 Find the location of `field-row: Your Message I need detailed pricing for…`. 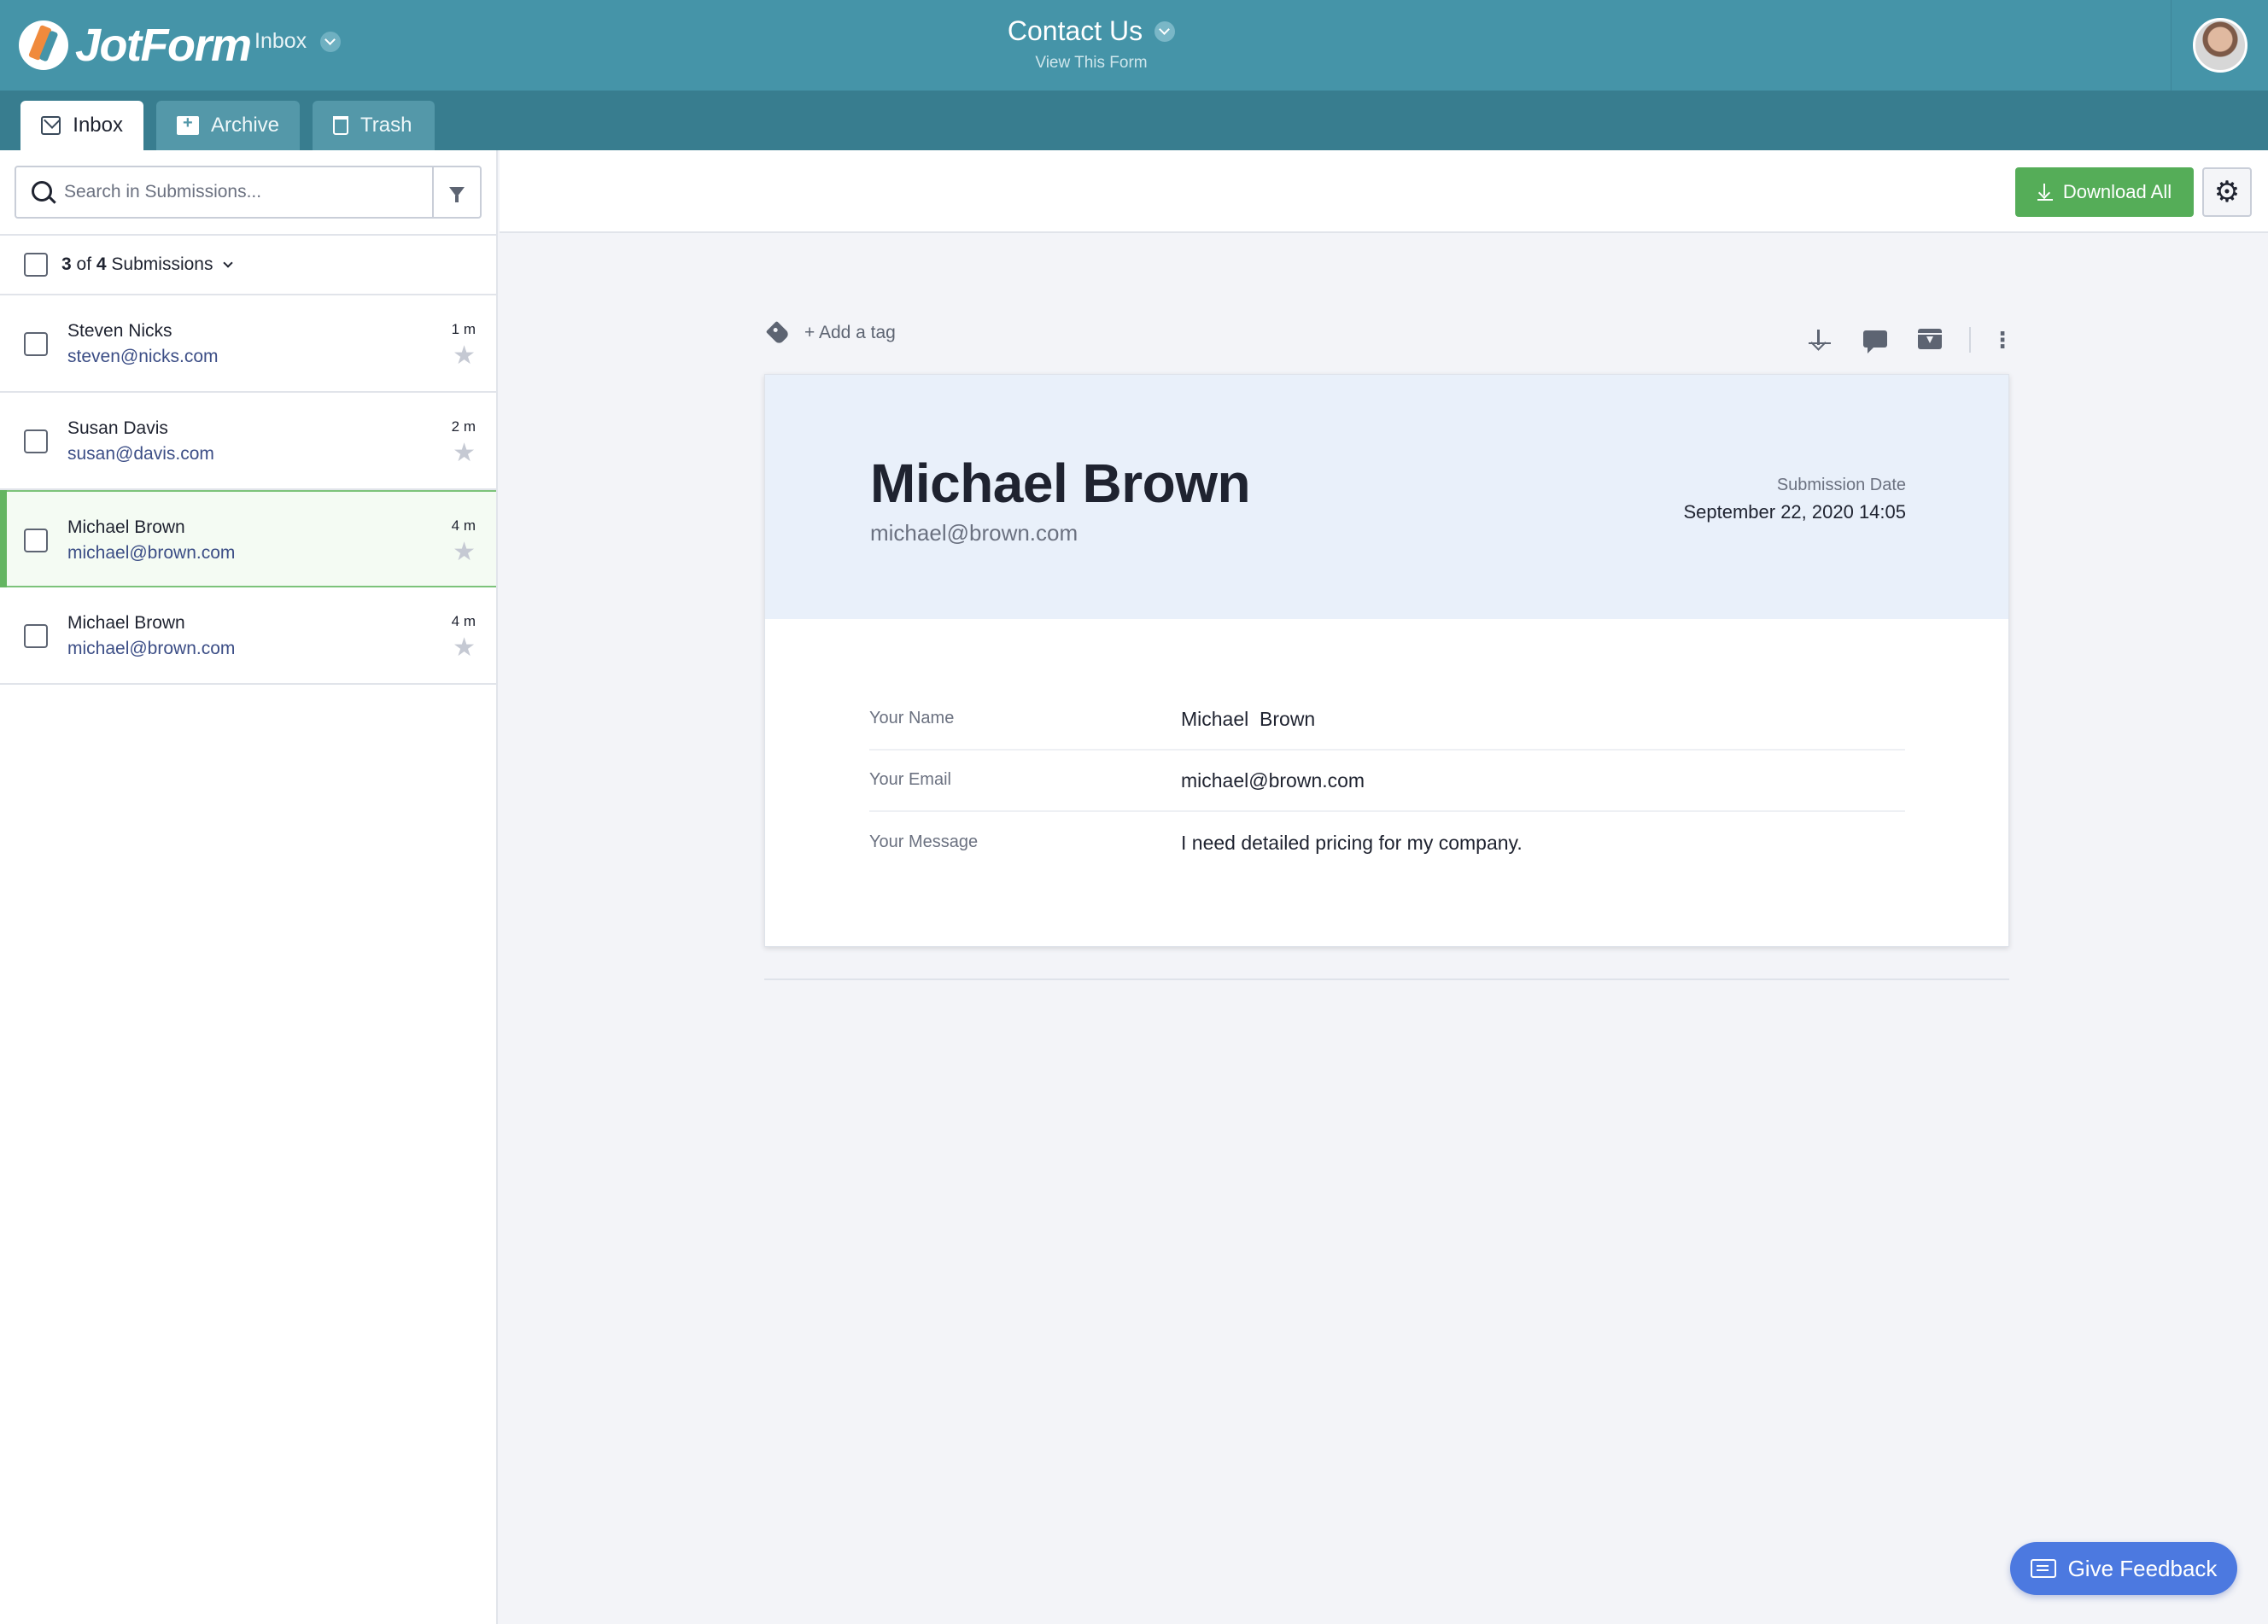

field-row: Your Message I need detailed pricing for… is located at coordinates (1387, 843).